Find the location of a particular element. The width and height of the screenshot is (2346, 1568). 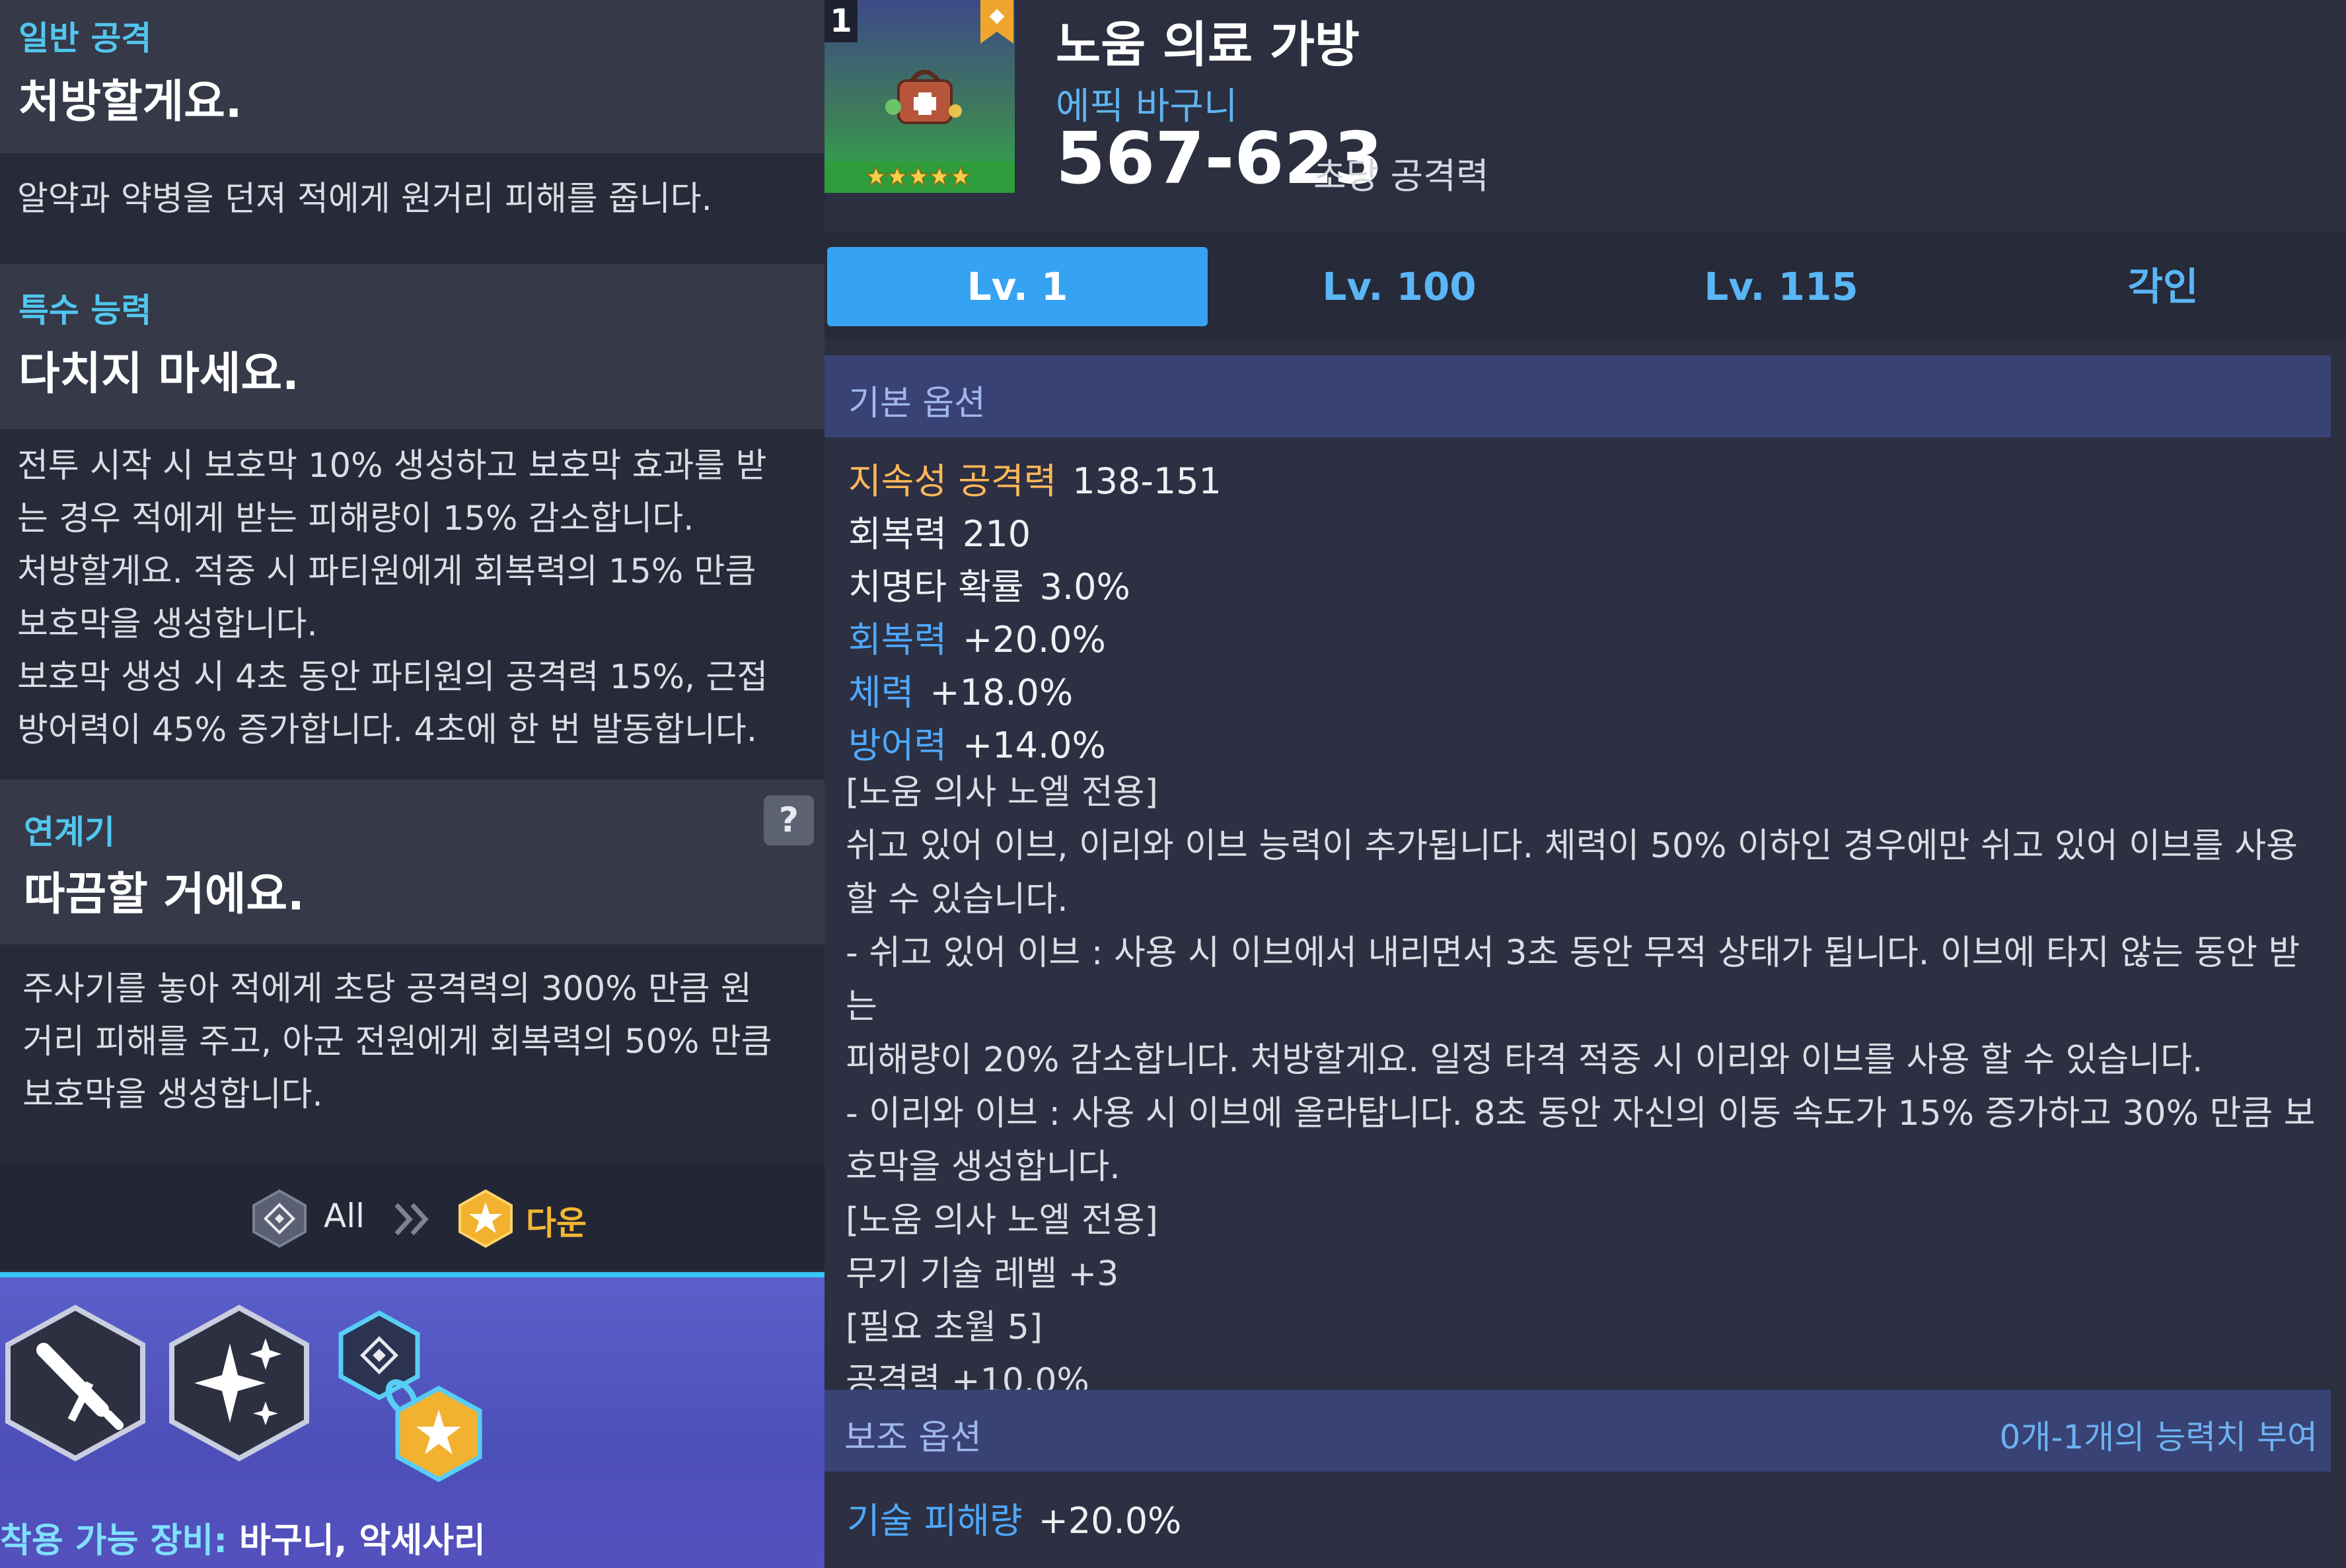

level-tabs: Lv. 1 Lv. 100 Lv. 115 각인 is located at coordinates (1585, 285).